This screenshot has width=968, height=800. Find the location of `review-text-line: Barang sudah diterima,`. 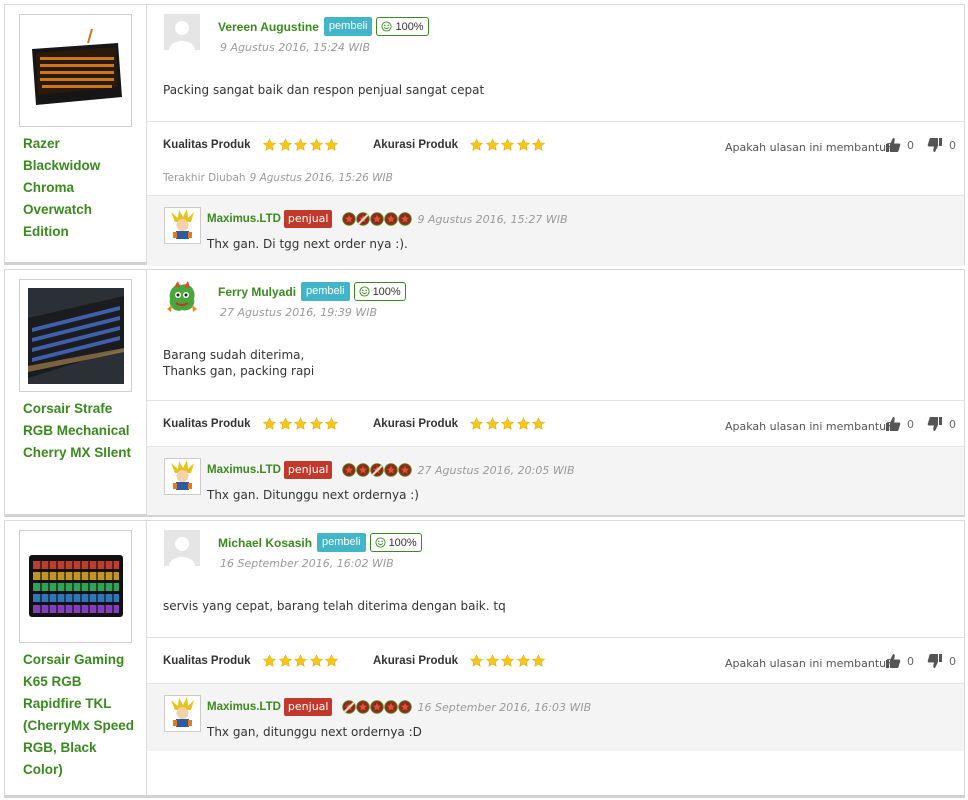

review-text-line: Barang sudah diterima, is located at coordinates (234, 355).